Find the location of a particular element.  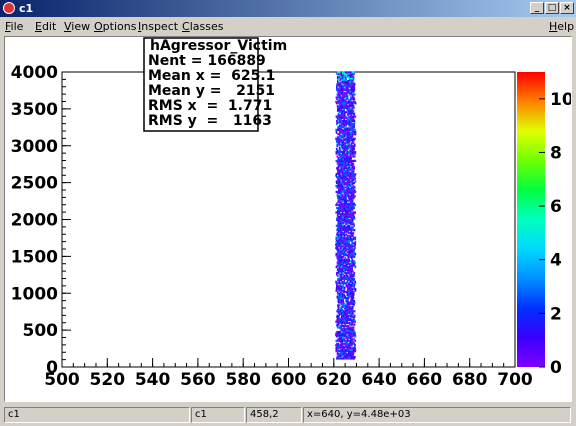

root-app-icon is located at coordinates (9, 8).